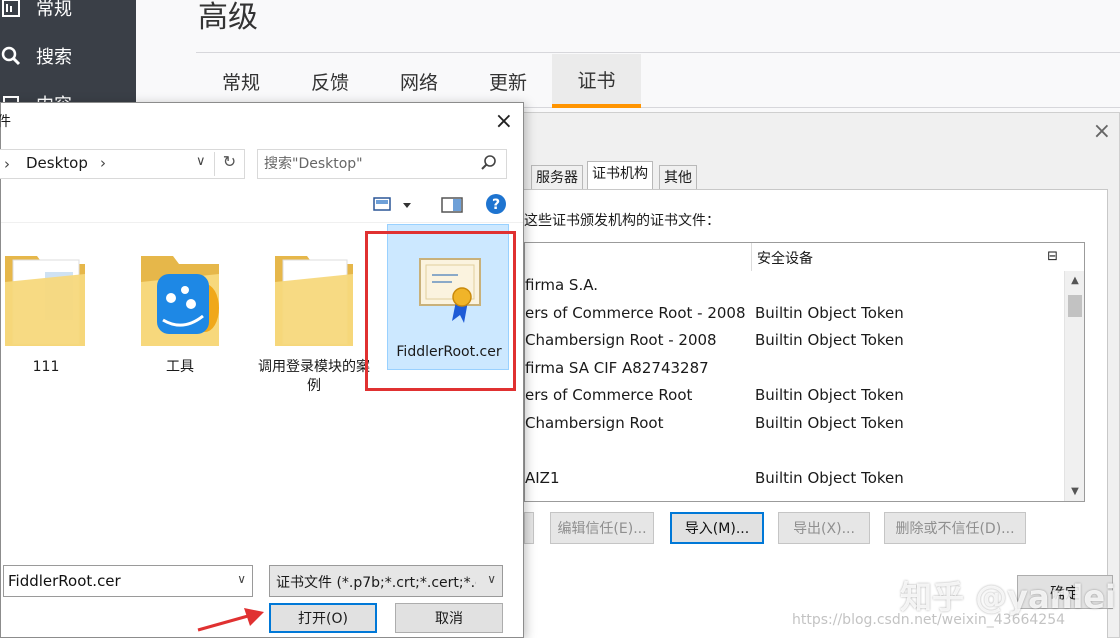 The width and height of the screenshot is (1120, 638). I want to click on dialog-toolbar: ?, so click(262, 205).